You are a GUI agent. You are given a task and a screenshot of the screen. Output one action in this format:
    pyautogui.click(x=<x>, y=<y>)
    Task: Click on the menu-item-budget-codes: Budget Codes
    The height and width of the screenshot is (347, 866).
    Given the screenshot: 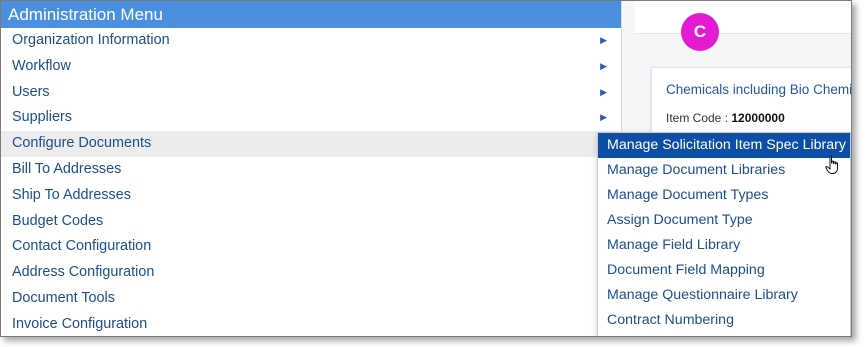 What is the action you would take?
    pyautogui.click(x=311, y=222)
    